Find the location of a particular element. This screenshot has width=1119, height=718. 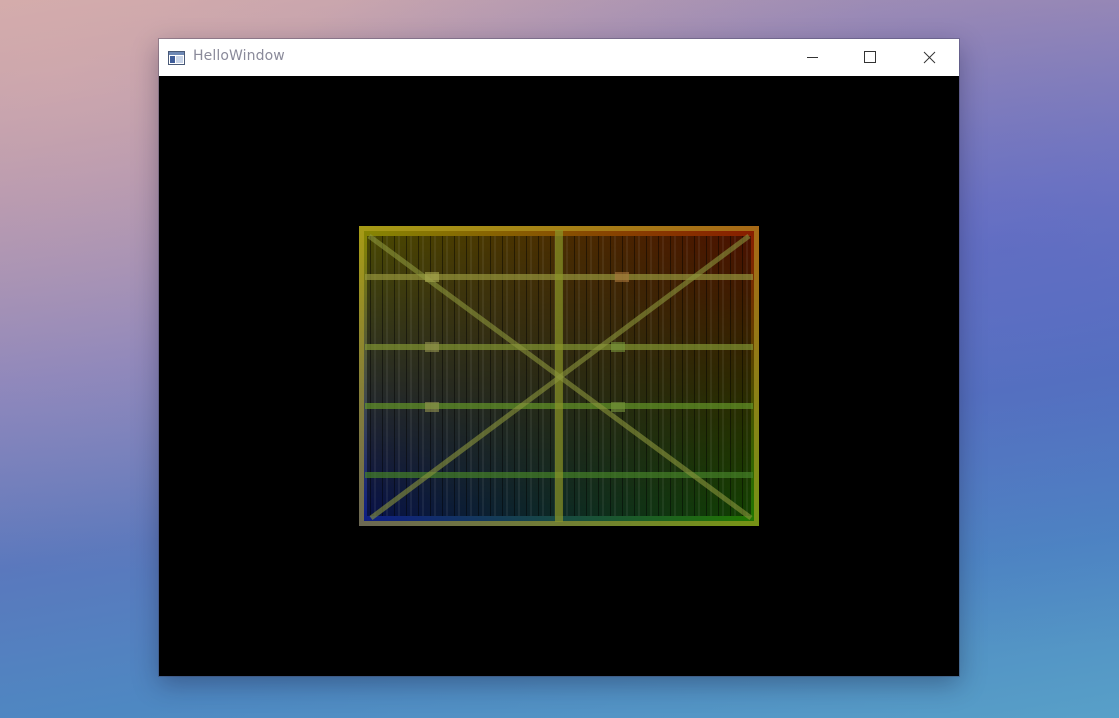

close-icon is located at coordinates (929, 57).